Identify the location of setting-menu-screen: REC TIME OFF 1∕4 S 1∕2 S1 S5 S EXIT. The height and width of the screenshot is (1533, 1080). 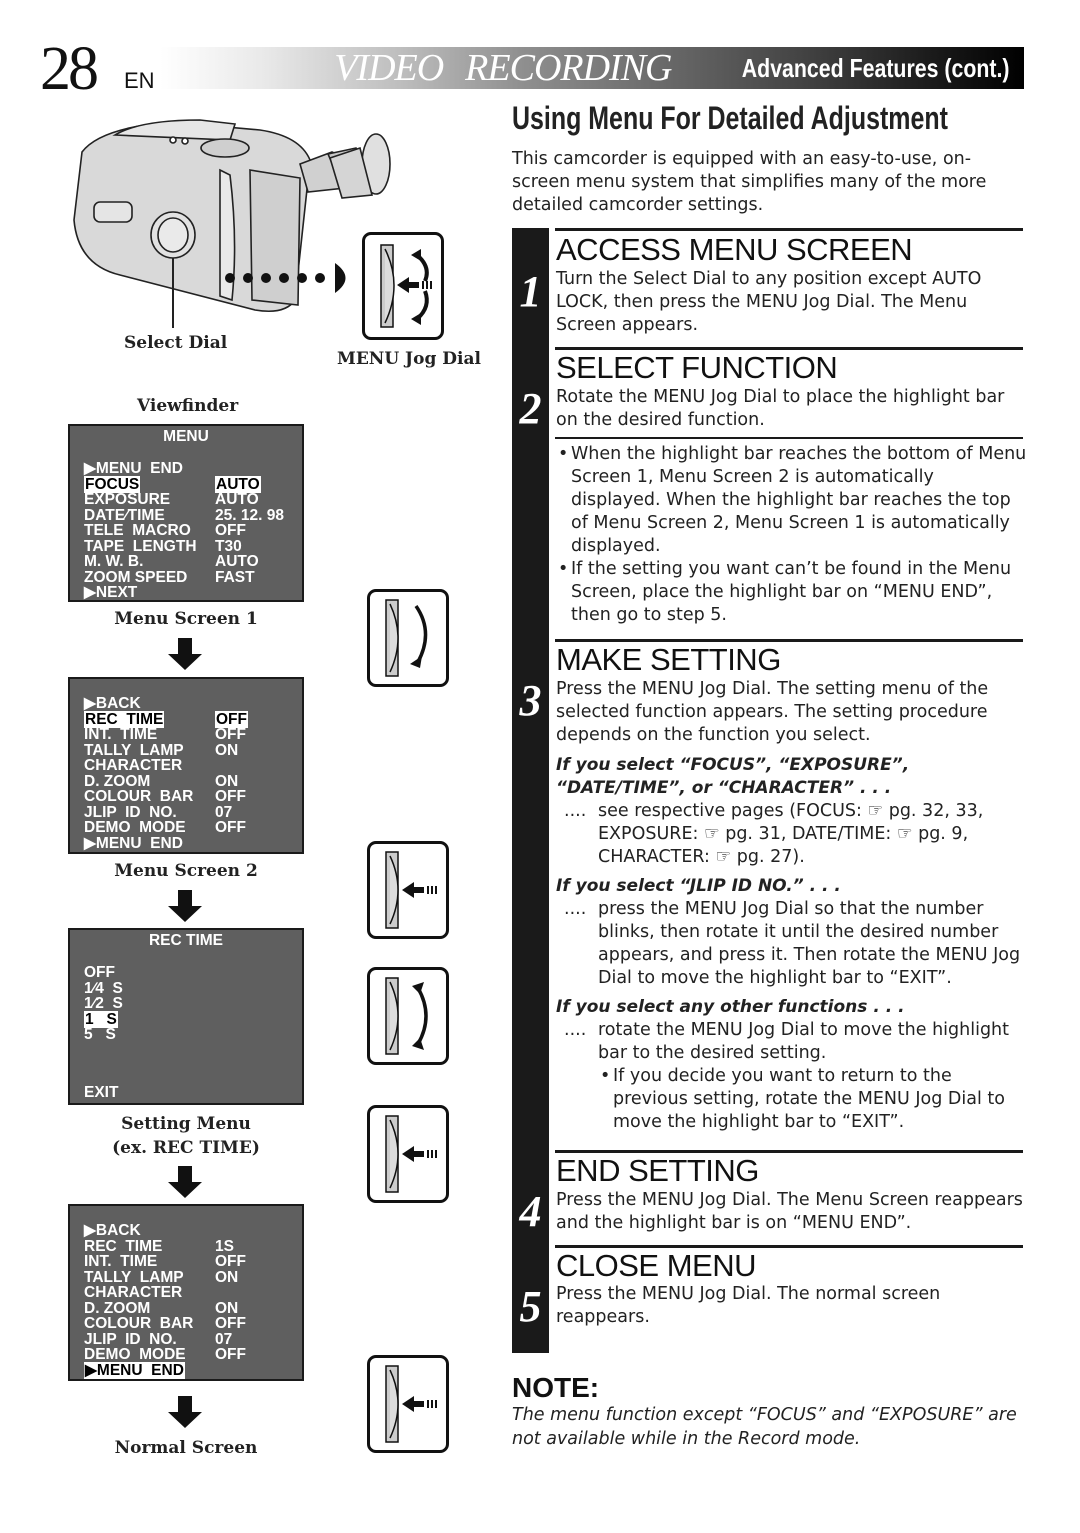
(186, 1016).